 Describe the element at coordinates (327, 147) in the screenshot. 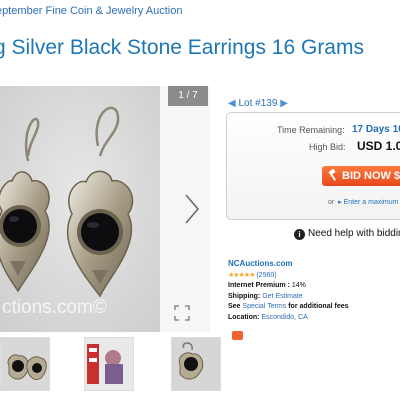

I see `high-bid-label: High Bid:` at that location.